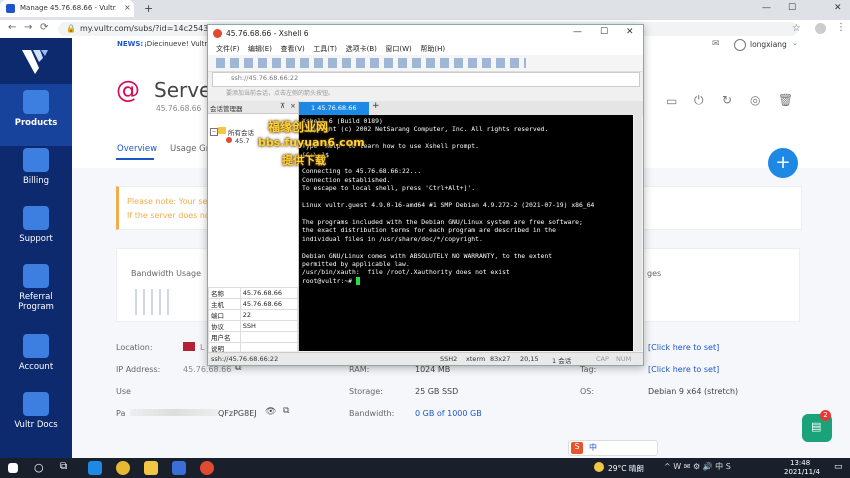  I want to click on minimize-icon: —, so click(577, 32).